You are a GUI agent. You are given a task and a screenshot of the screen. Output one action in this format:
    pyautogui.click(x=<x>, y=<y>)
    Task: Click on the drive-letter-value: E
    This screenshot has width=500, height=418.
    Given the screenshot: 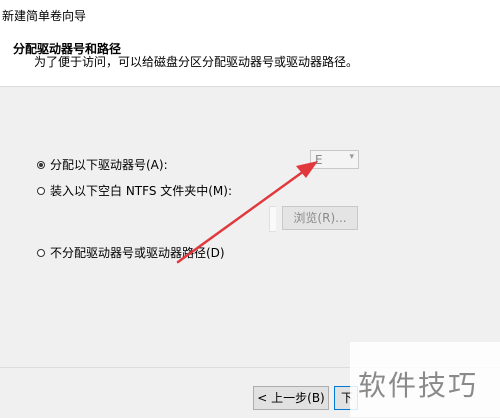 What is the action you would take?
    pyautogui.click(x=319, y=160)
    